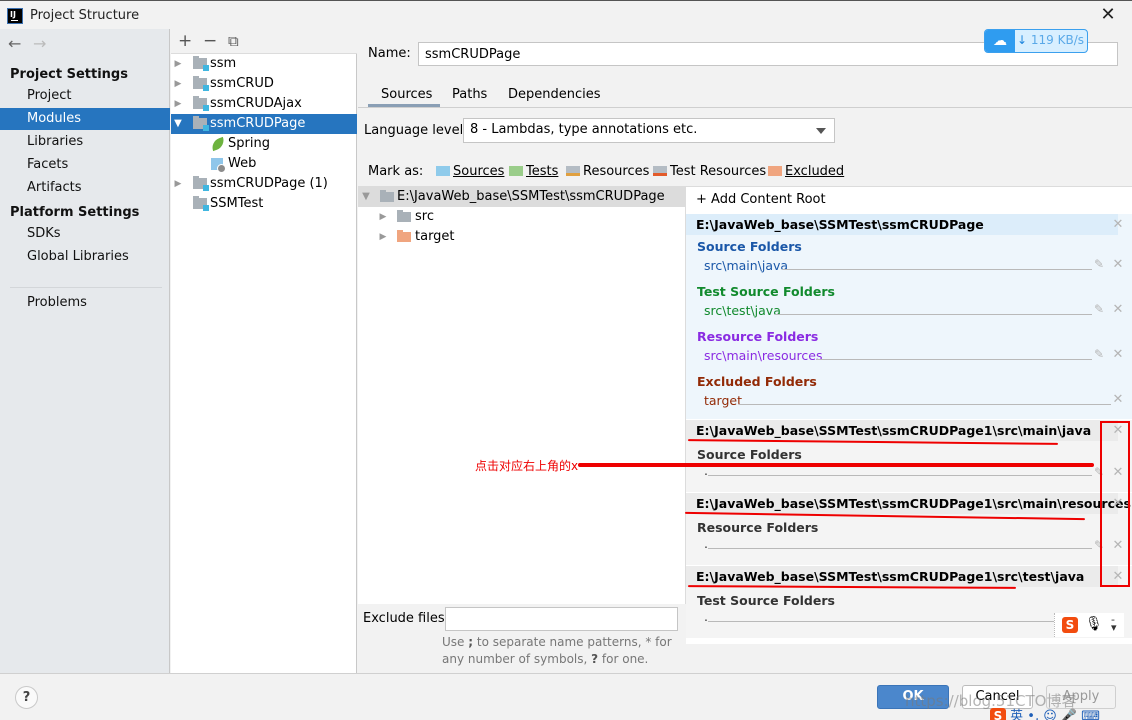 Image resolution: width=1132 pixels, height=720 pixels. What do you see at coordinates (264, 144) in the screenshot?
I see `facet-tree-item: Spring` at bounding box center [264, 144].